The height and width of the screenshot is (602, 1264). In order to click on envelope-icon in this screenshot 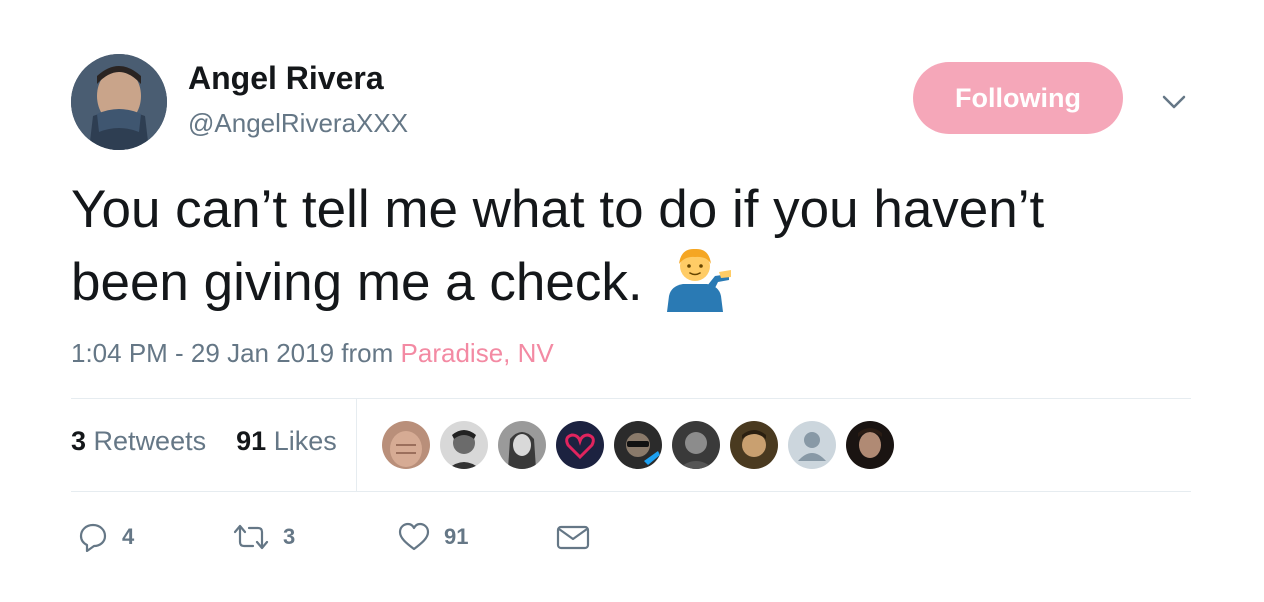, I will do `click(573, 537)`.